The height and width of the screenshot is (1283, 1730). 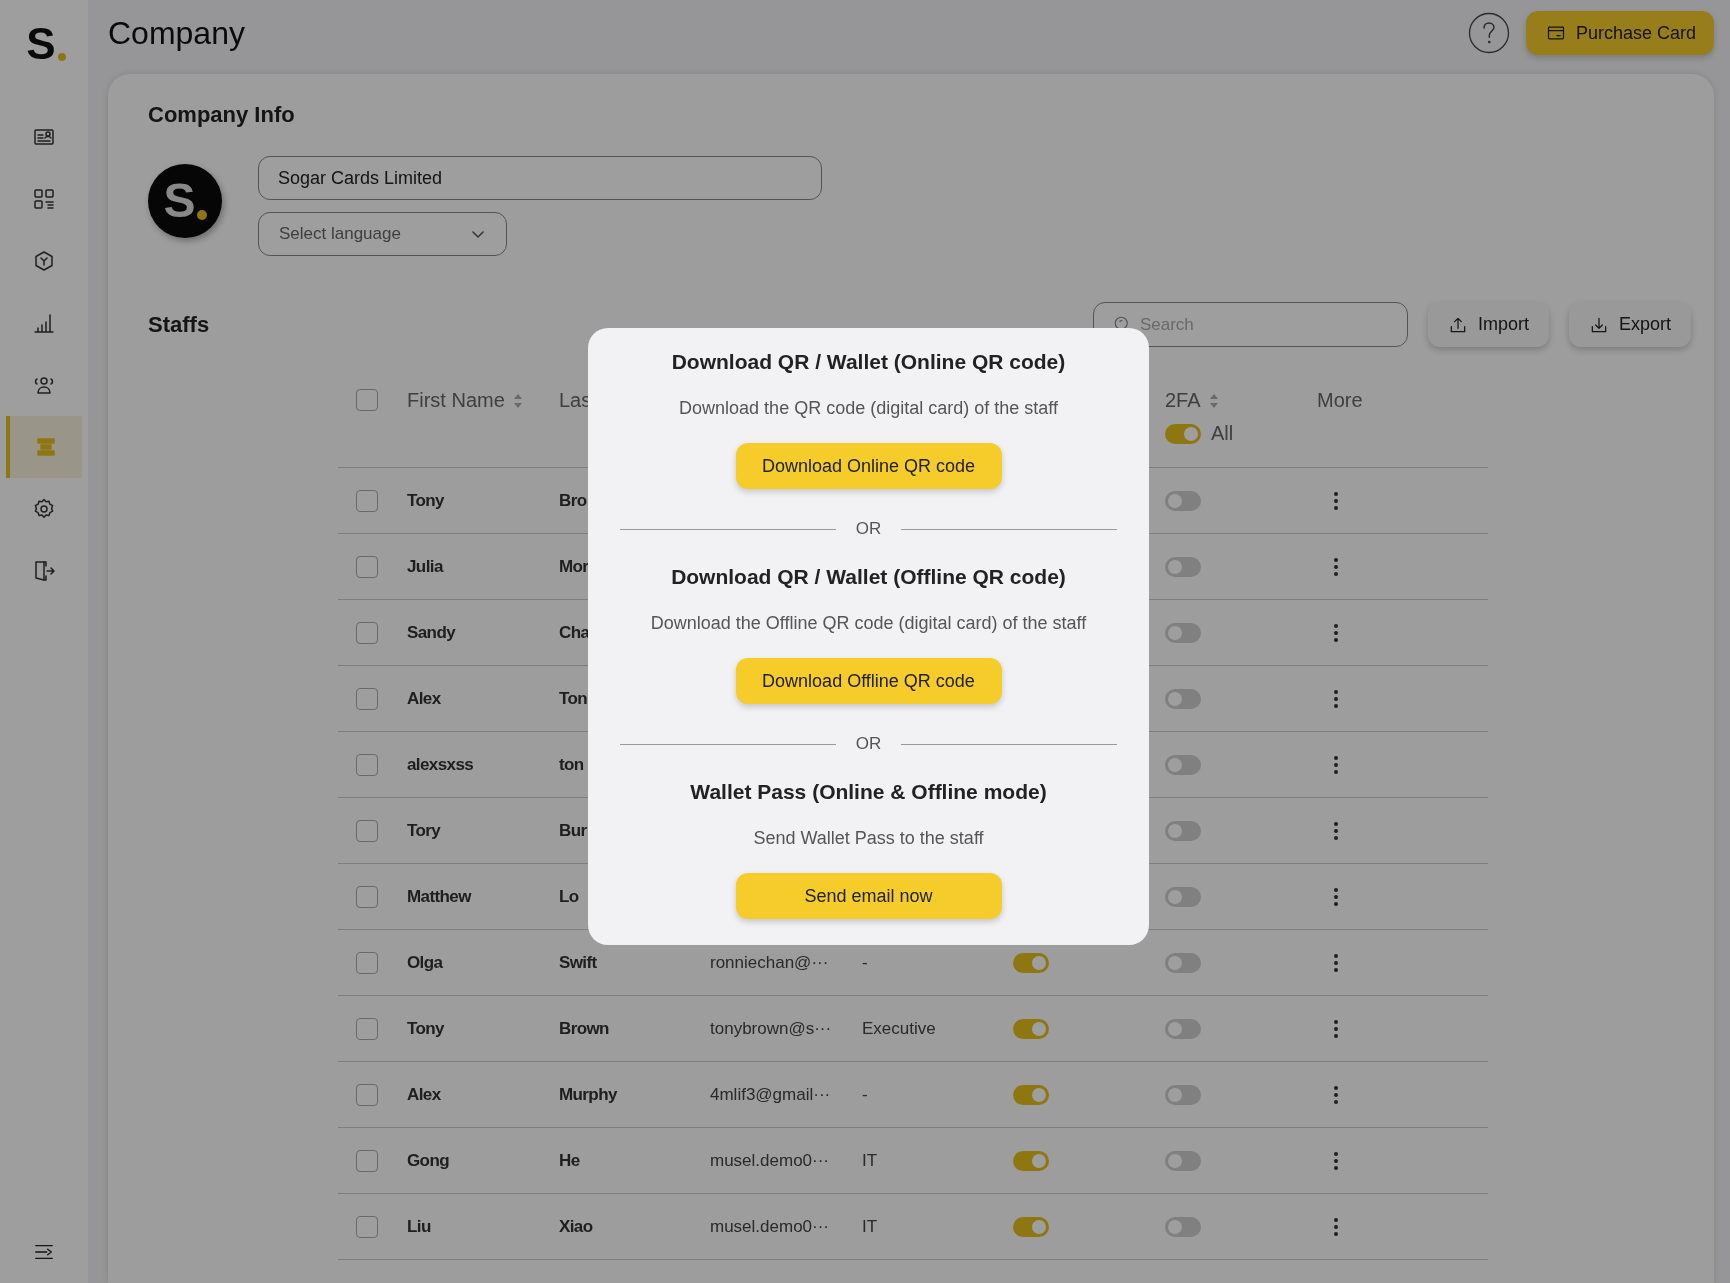 What do you see at coordinates (456, 400) in the screenshot?
I see `column-header: First Name` at bounding box center [456, 400].